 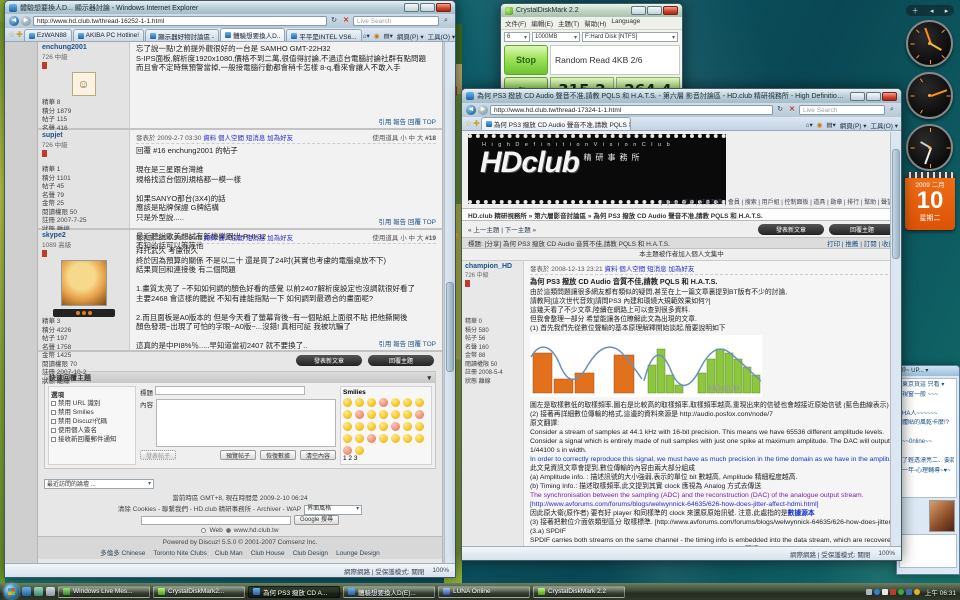 What do you see at coordinates (158, 455) in the screenshot?
I see `post-button: 發表帖子` at bounding box center [158, 455].